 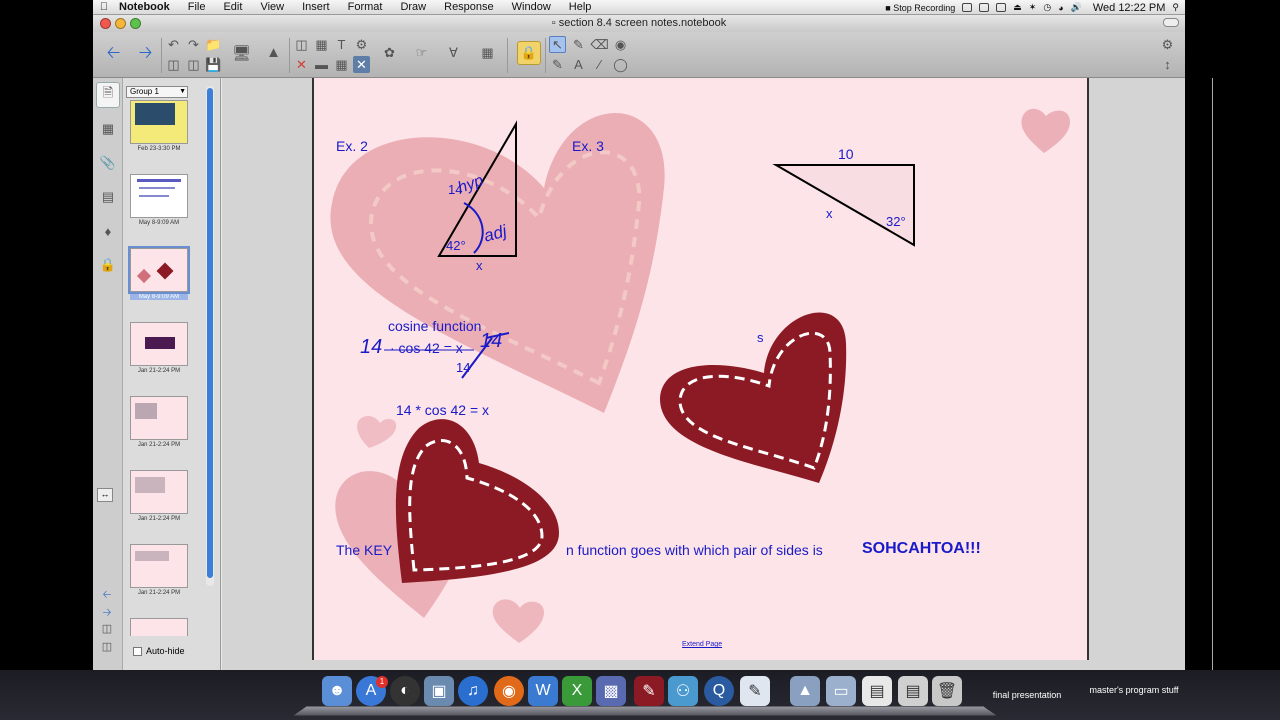 What do you see at coordinates (321, 64) in the screenshot?
I see `shade-icon: ▬` at bounding box center [321, 64].